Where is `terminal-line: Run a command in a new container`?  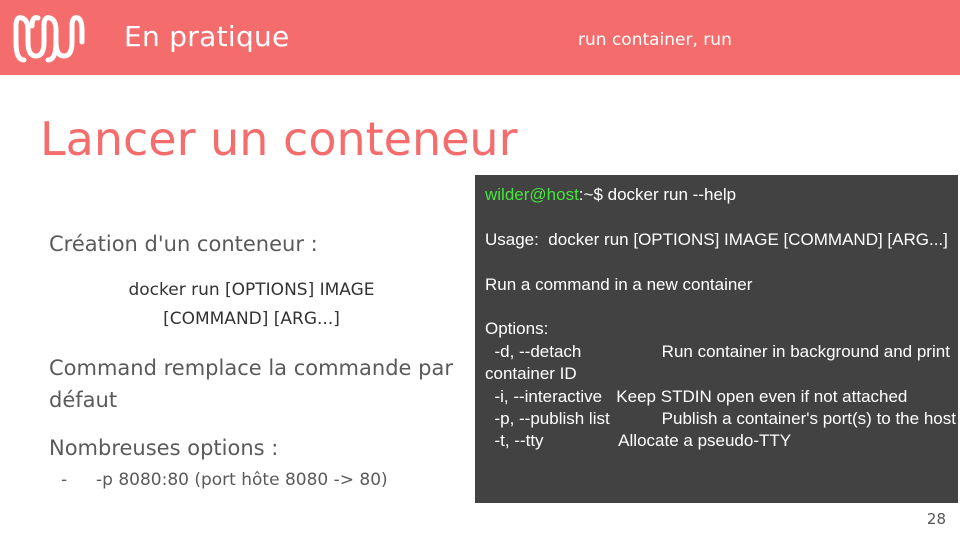
terminal-line: Run a command in a new container is located at coordinates (619, 284).